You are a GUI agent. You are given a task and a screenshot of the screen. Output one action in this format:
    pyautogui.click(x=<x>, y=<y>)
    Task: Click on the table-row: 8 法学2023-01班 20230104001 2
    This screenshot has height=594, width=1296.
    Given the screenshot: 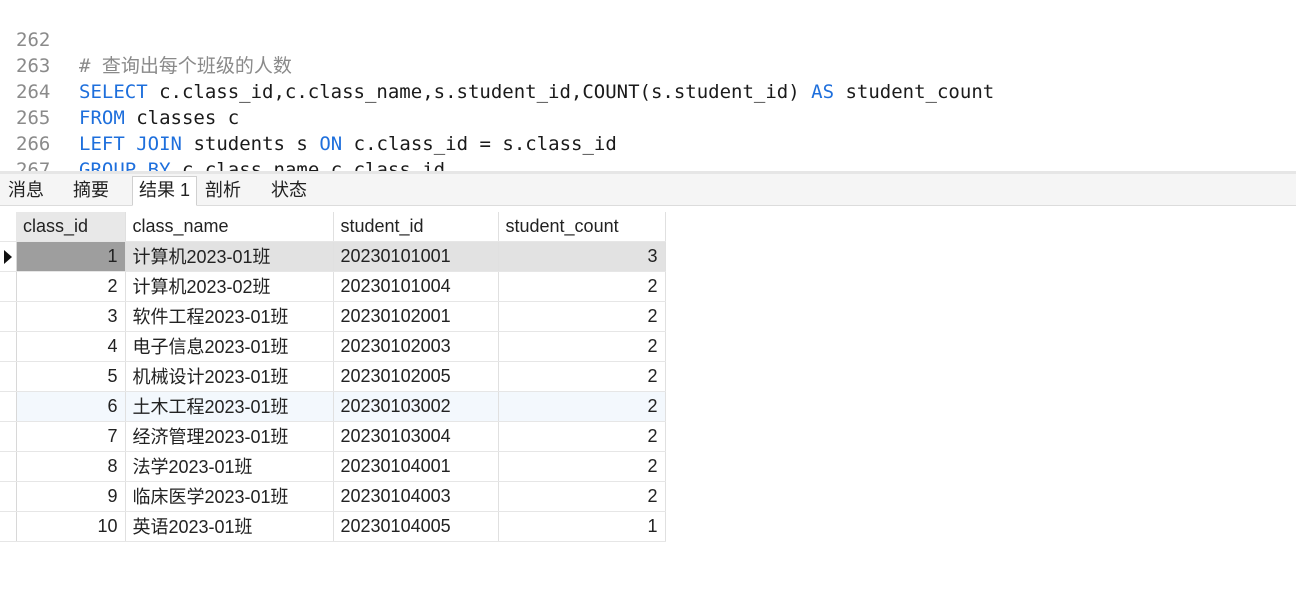 What is the action you would take?
    pyautogui.click(x=333, y=466)
    